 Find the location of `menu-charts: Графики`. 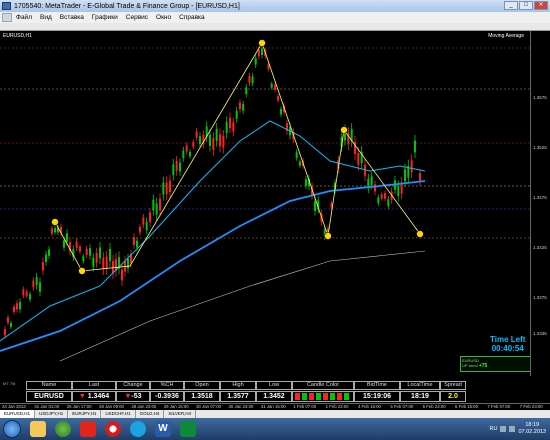

menu-charts: Графики is located at coordinates (105, 17).